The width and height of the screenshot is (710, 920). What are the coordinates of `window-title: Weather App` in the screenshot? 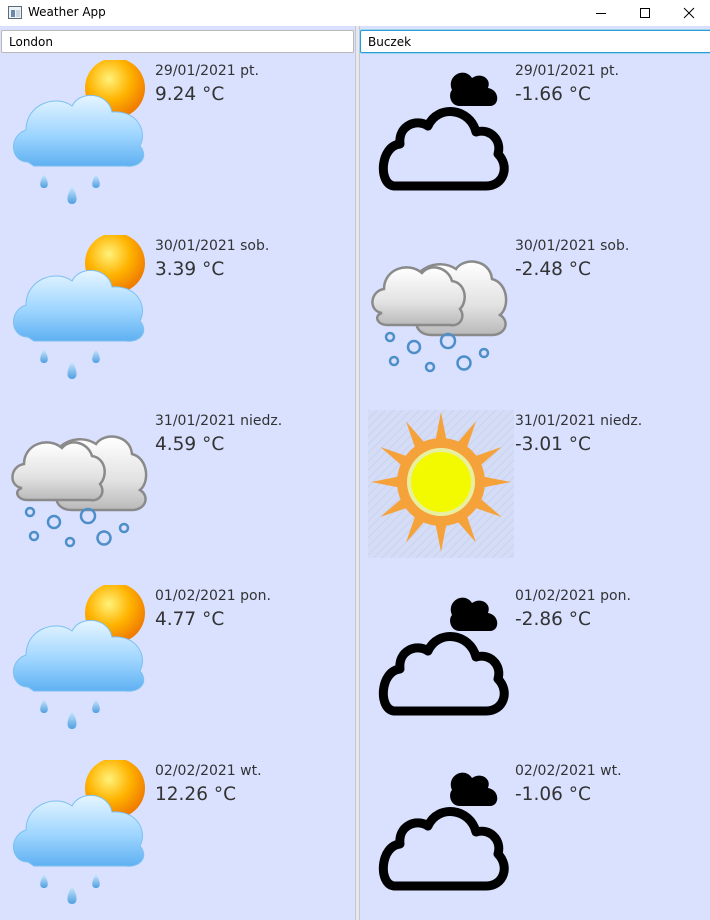 It's located at (67, 12).